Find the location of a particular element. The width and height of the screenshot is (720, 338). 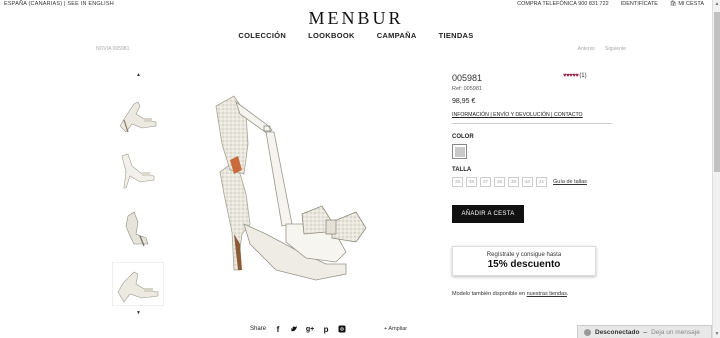

divider is located at coordinates (532, 123).